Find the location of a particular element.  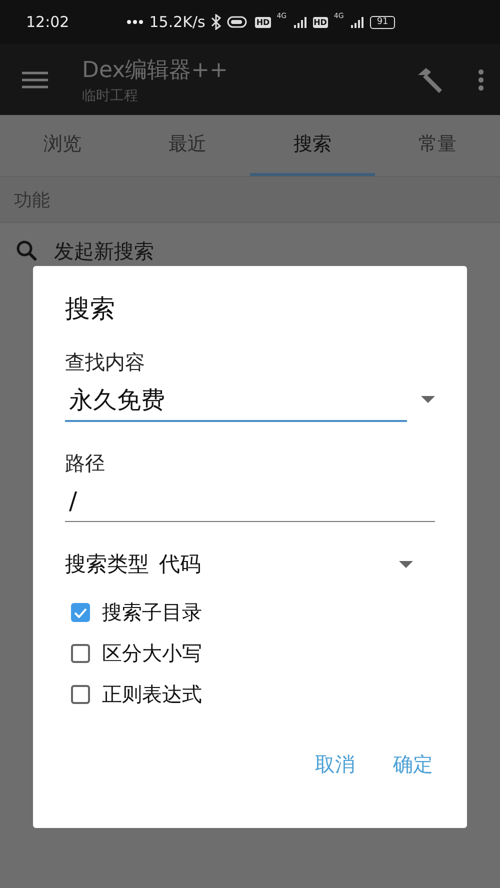

network-speed: 15.2K/s is located at coordinates (177, 22).